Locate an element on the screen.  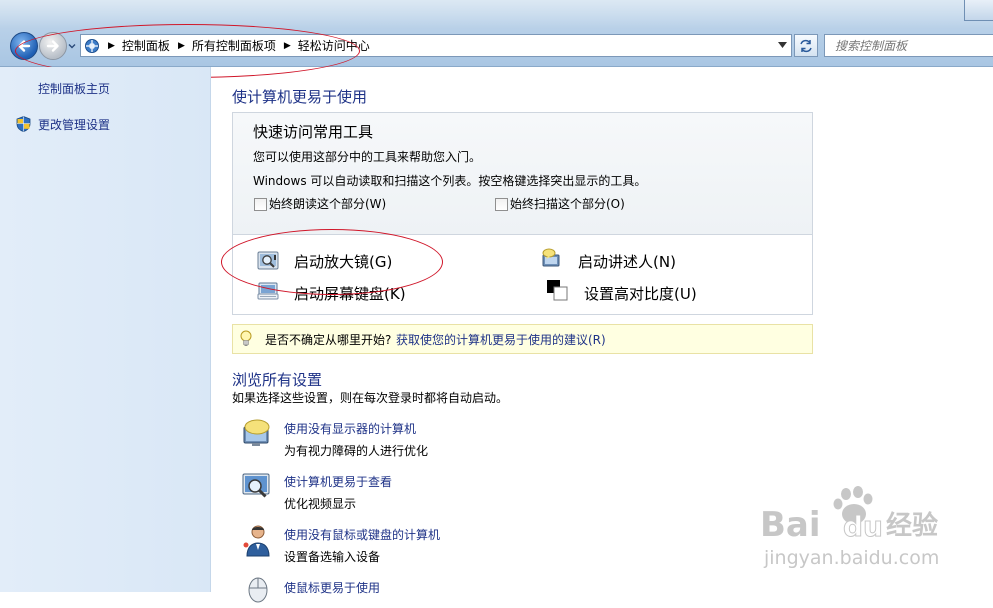
page-title: 使计算机更易于使用 is located at coordinates (300, 97).